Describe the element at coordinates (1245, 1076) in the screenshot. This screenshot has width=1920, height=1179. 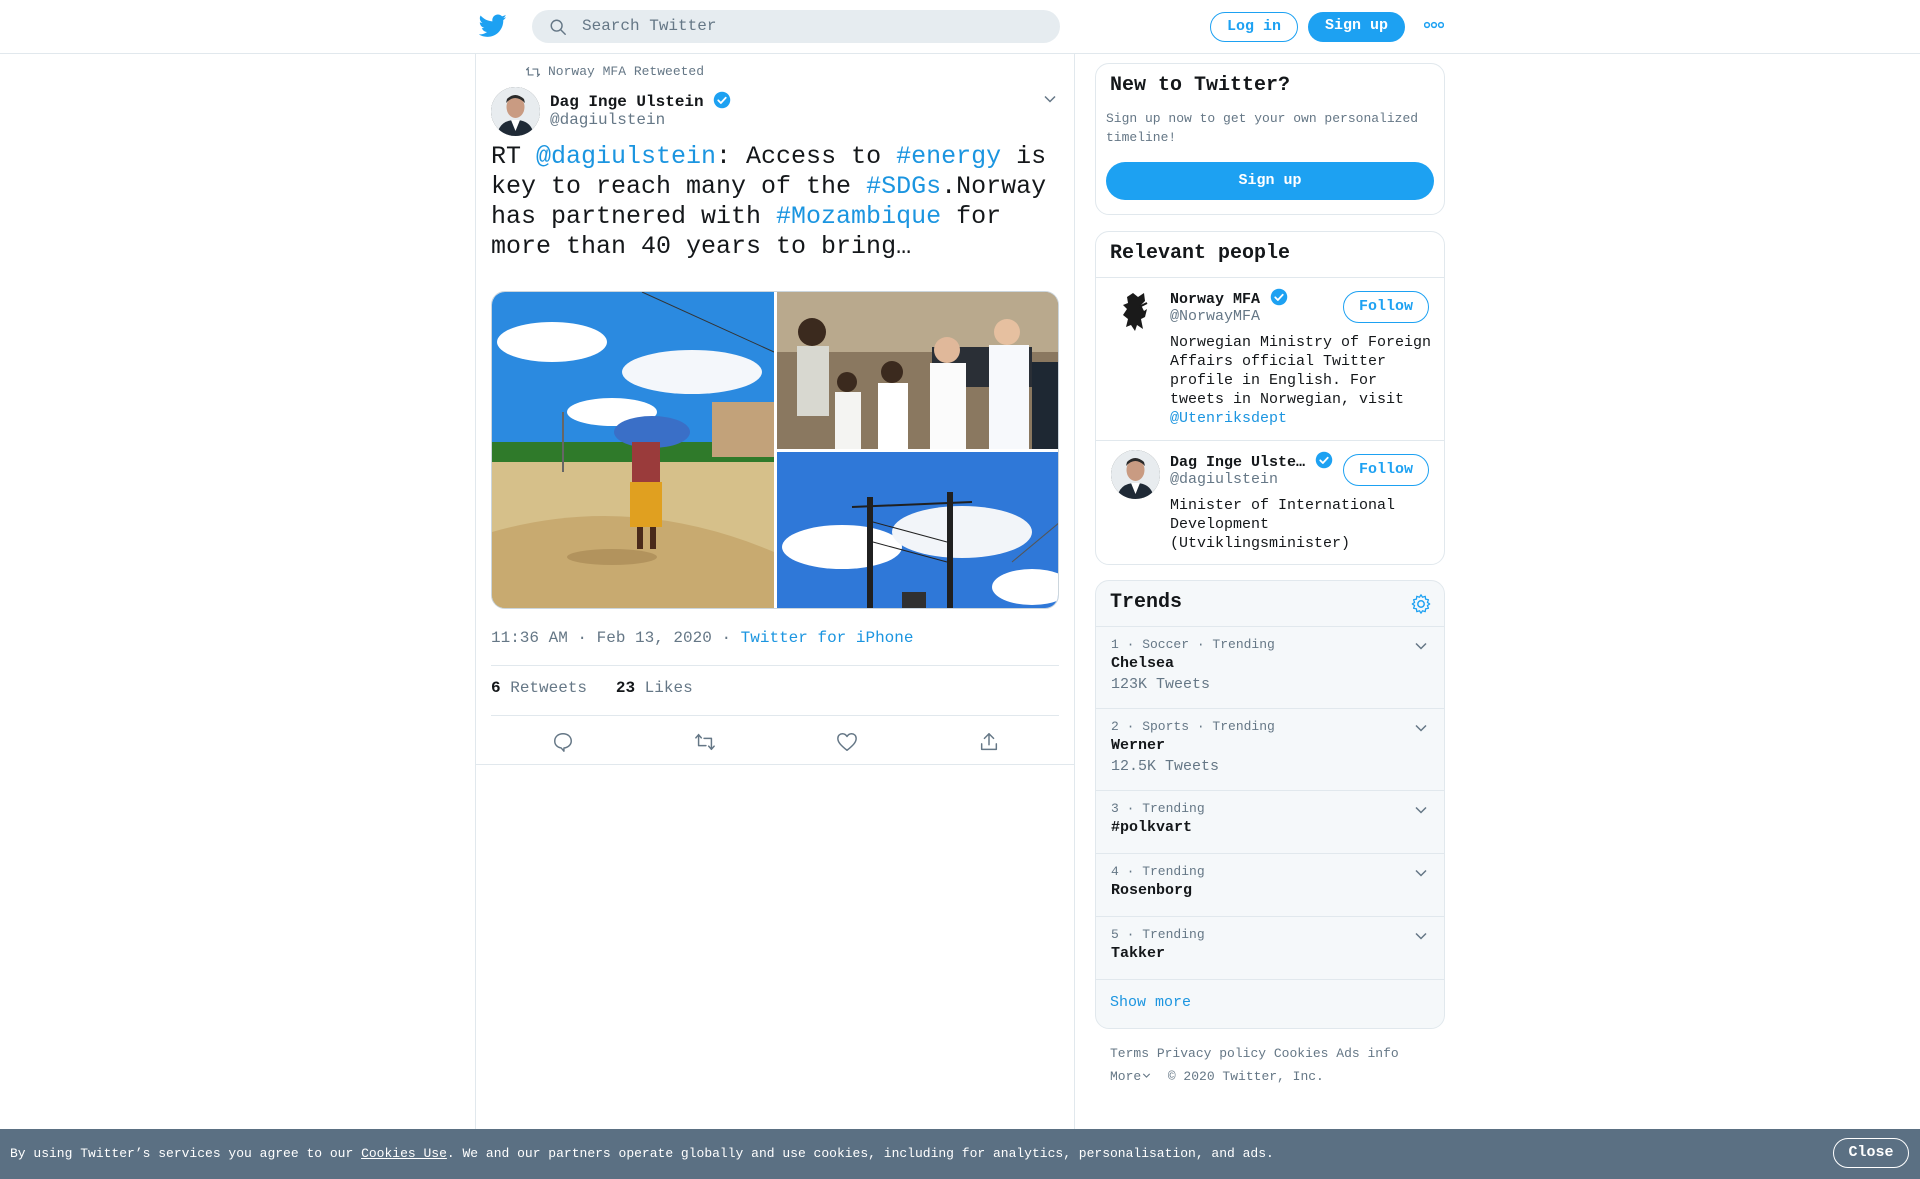
I see `copyright: © 2020 Twitter, Inc.` at that location.